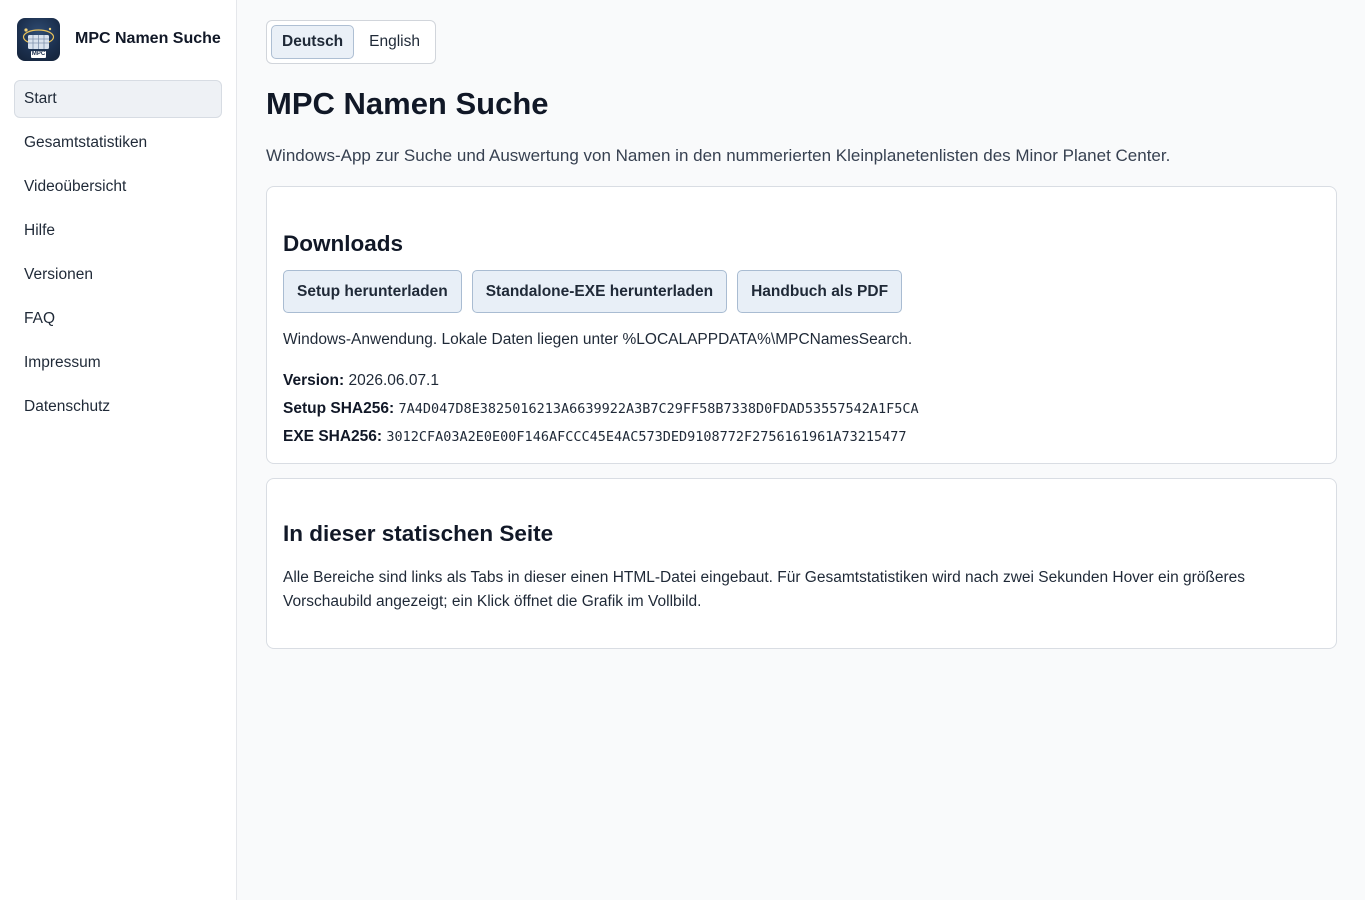 This screenshot has height=900, width=1365. What do you see at coordinates (339, 408) in the screenshot?
I see `setup-sha-label: Setup SHA256:` at bounding box center [339, 408].